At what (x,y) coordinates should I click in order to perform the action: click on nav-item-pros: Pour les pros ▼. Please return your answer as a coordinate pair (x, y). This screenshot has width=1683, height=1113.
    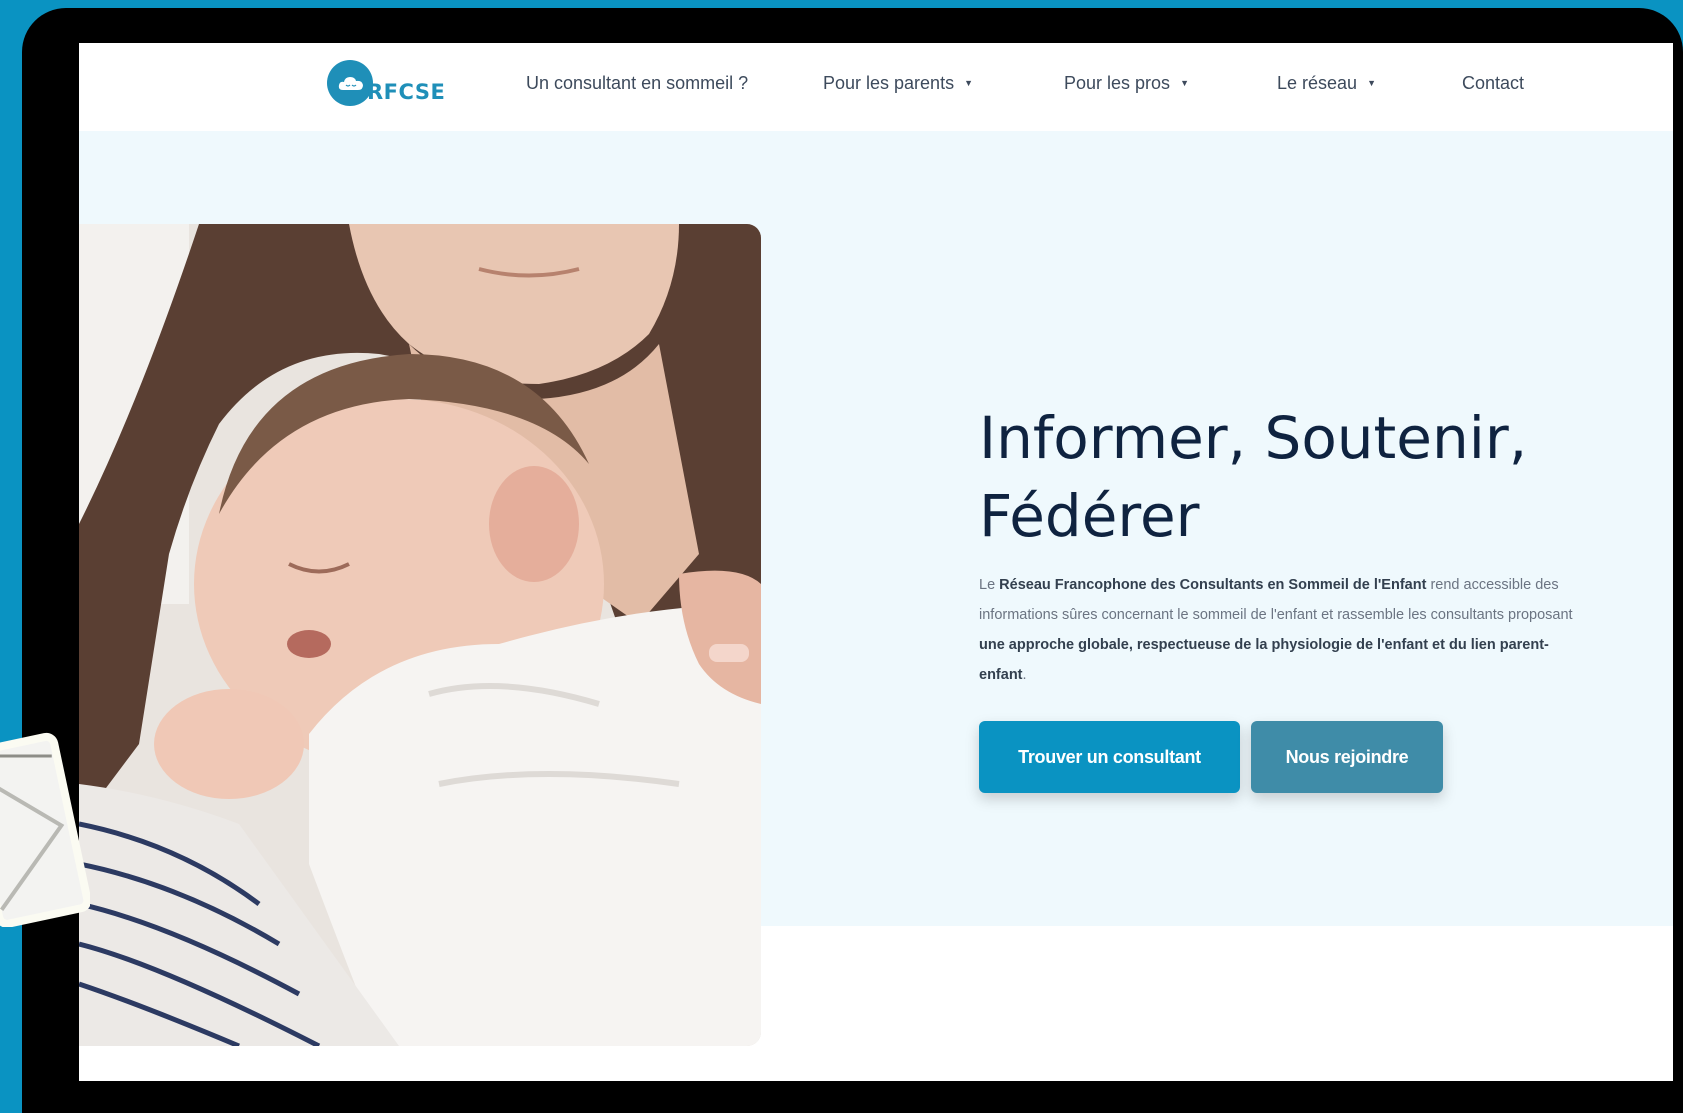
    Looking at the image, I should click on (1126, 83).